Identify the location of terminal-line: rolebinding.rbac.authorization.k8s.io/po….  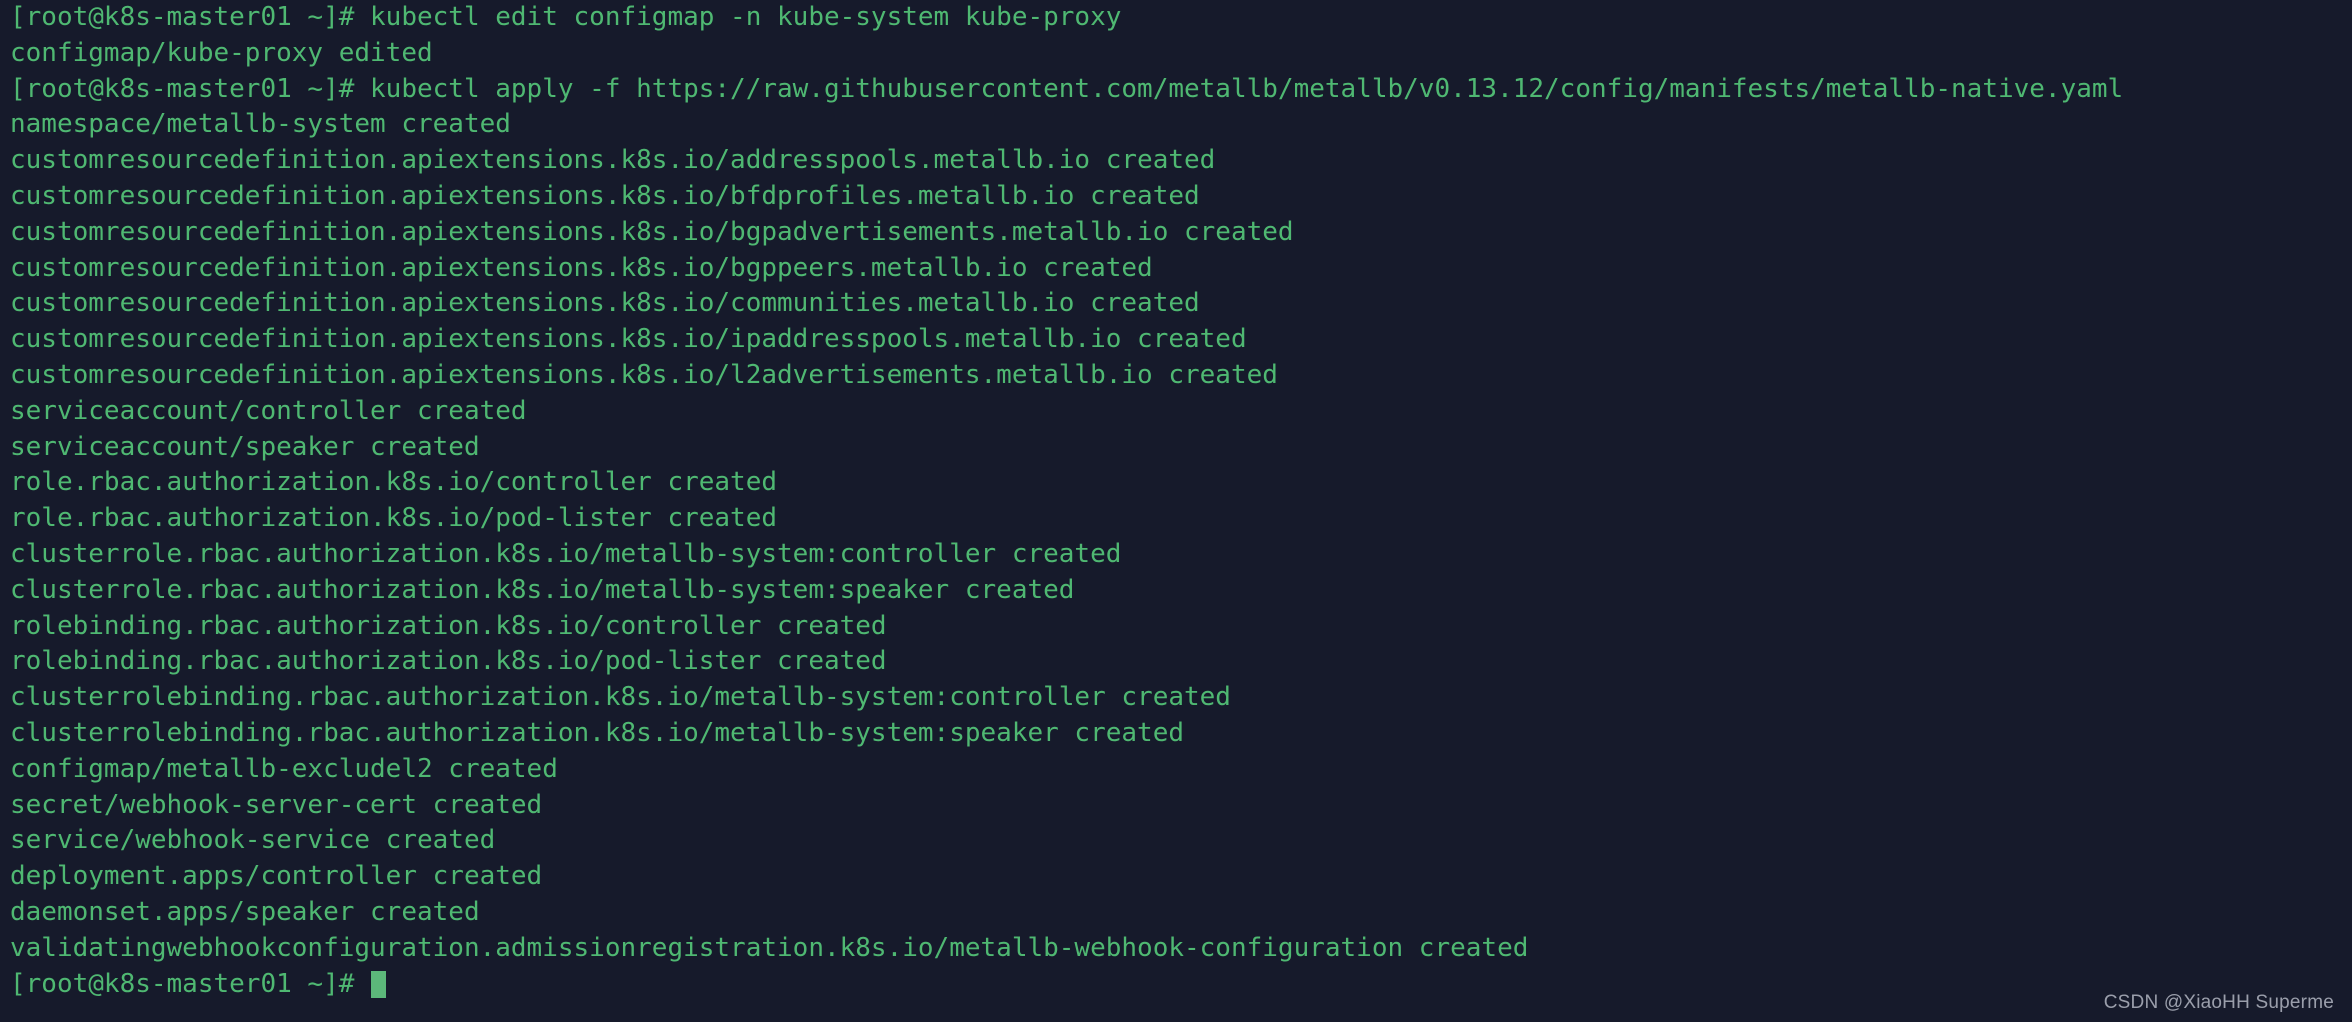
(448, 661).